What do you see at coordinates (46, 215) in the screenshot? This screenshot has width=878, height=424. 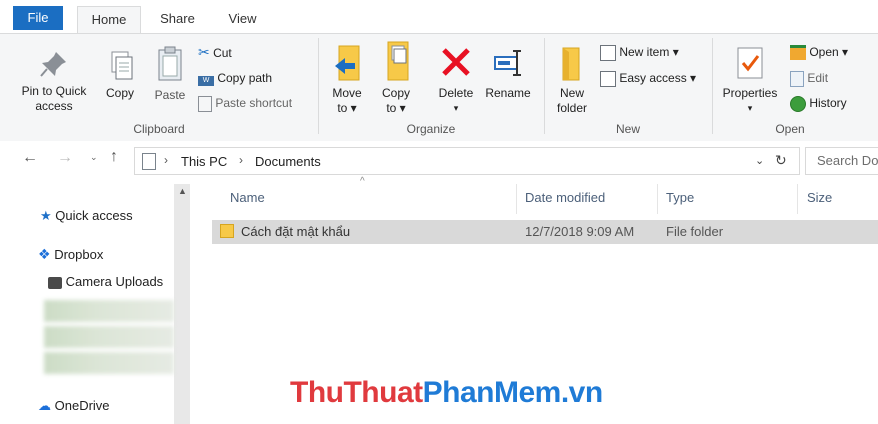 I see `star-icon: ★` at bounding box center [46, 215].